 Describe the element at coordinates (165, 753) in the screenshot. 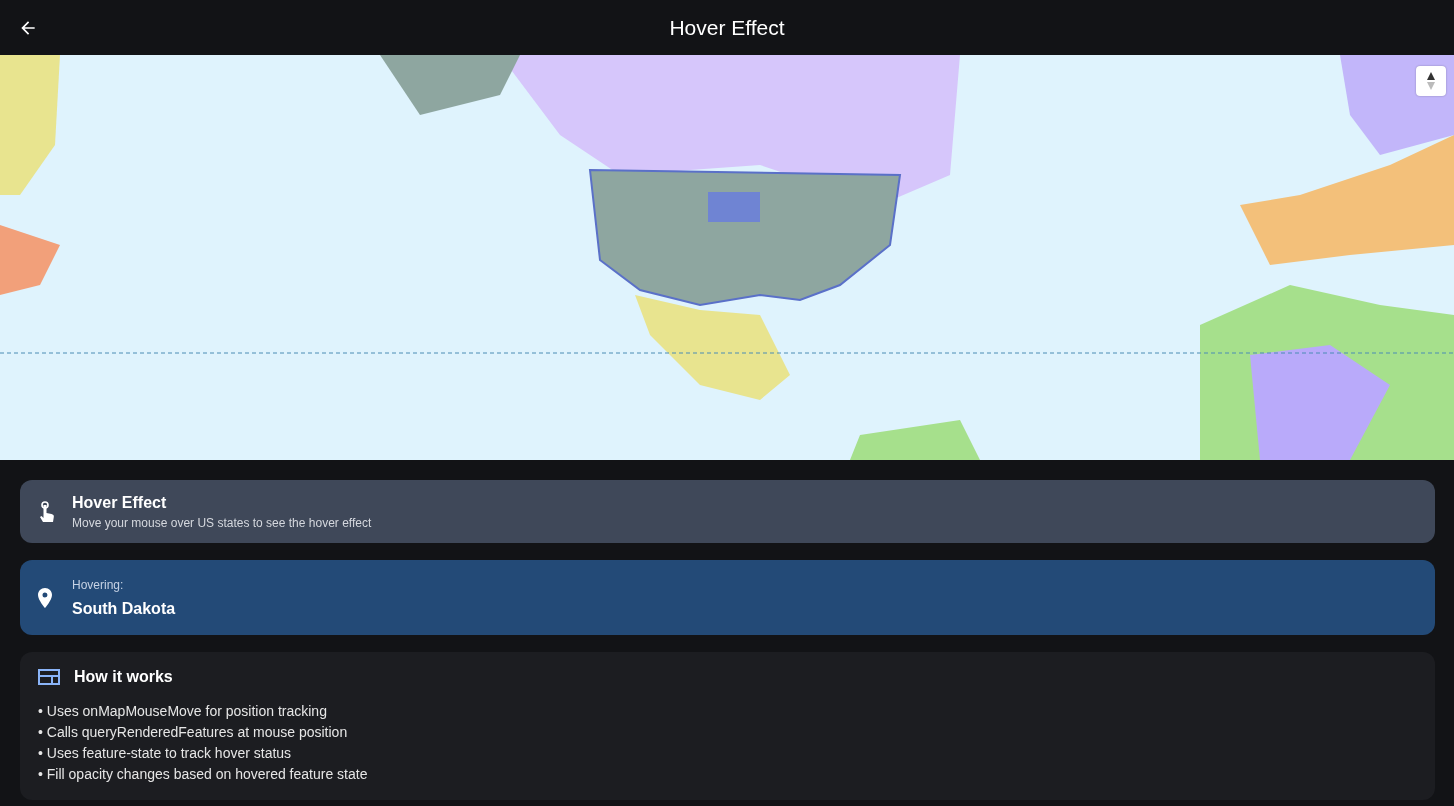

I see `list-item: • Uses feature-state to track hover status` at that location.